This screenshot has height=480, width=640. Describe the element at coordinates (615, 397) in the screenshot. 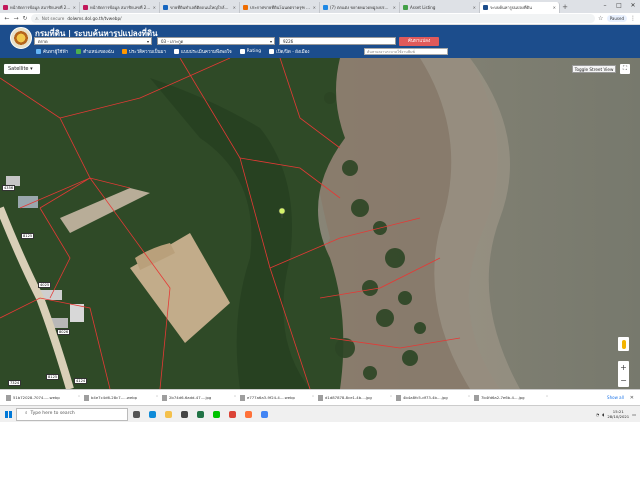

I see `show-all-downloads-button: Show all` at that location.